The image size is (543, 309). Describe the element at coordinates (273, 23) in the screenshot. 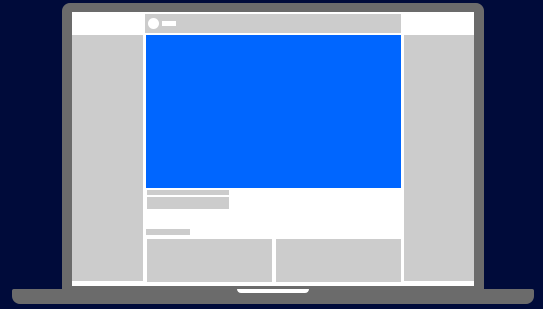

I see `header-bar` at that location.